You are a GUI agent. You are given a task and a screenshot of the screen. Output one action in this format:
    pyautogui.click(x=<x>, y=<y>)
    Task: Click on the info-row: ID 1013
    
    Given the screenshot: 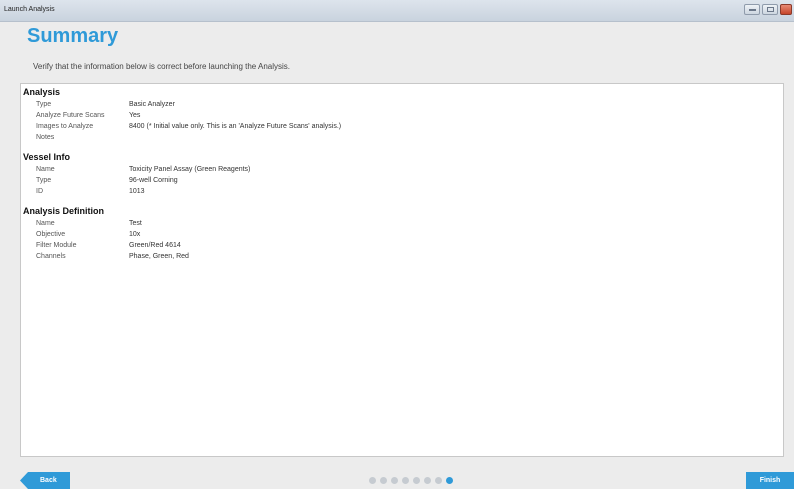 What is the action you would take?
    pyautogui.click(x=403, y=191)
    